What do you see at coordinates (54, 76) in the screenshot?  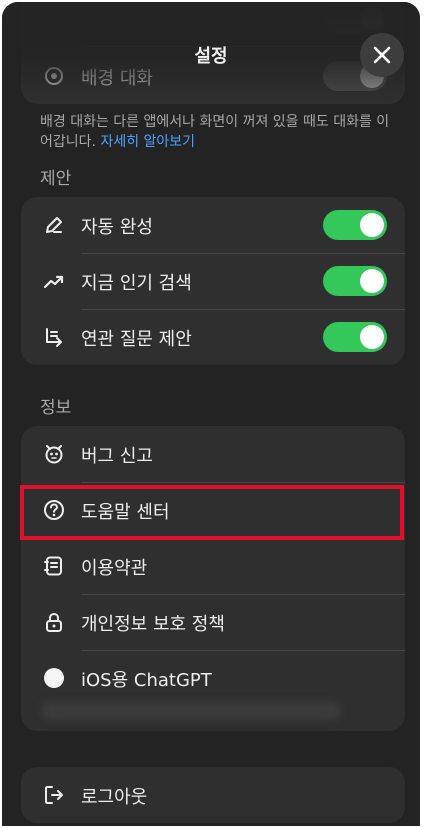 I see `background-chat-icon` at bounding box center [54, 76].